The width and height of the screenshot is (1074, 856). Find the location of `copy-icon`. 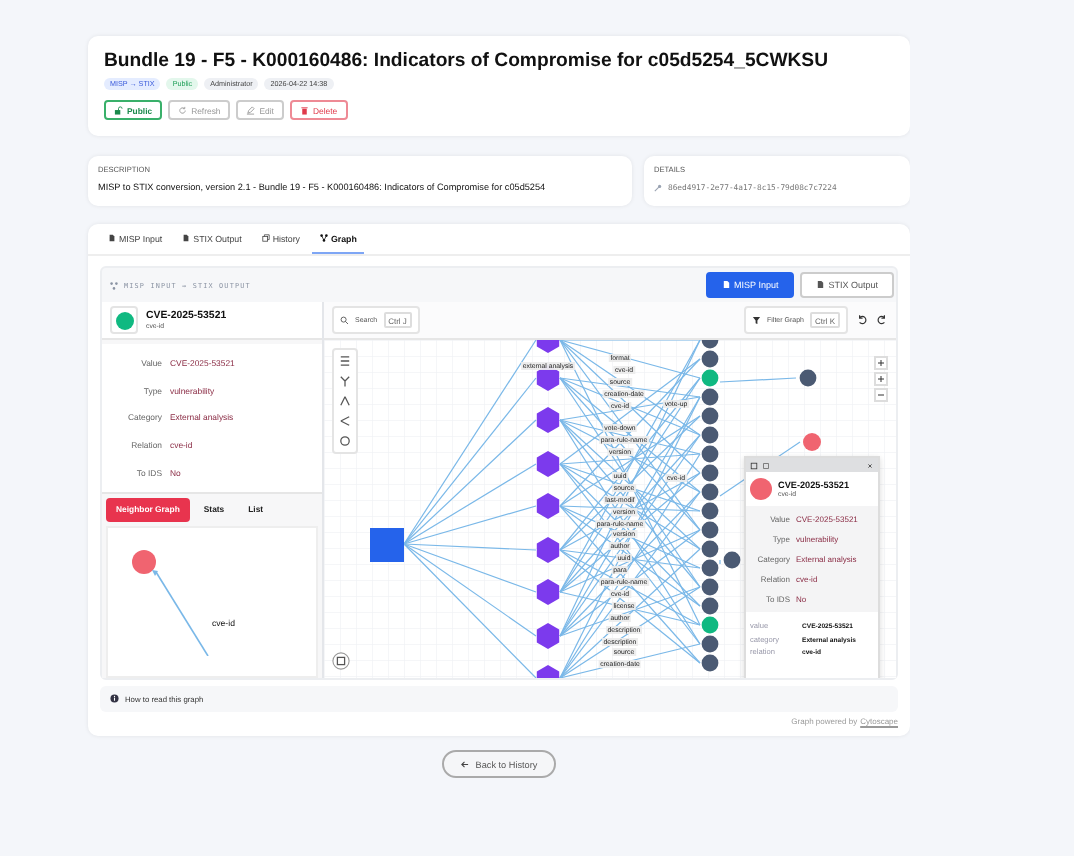

copy-icon is located at coordinates (265, 238).